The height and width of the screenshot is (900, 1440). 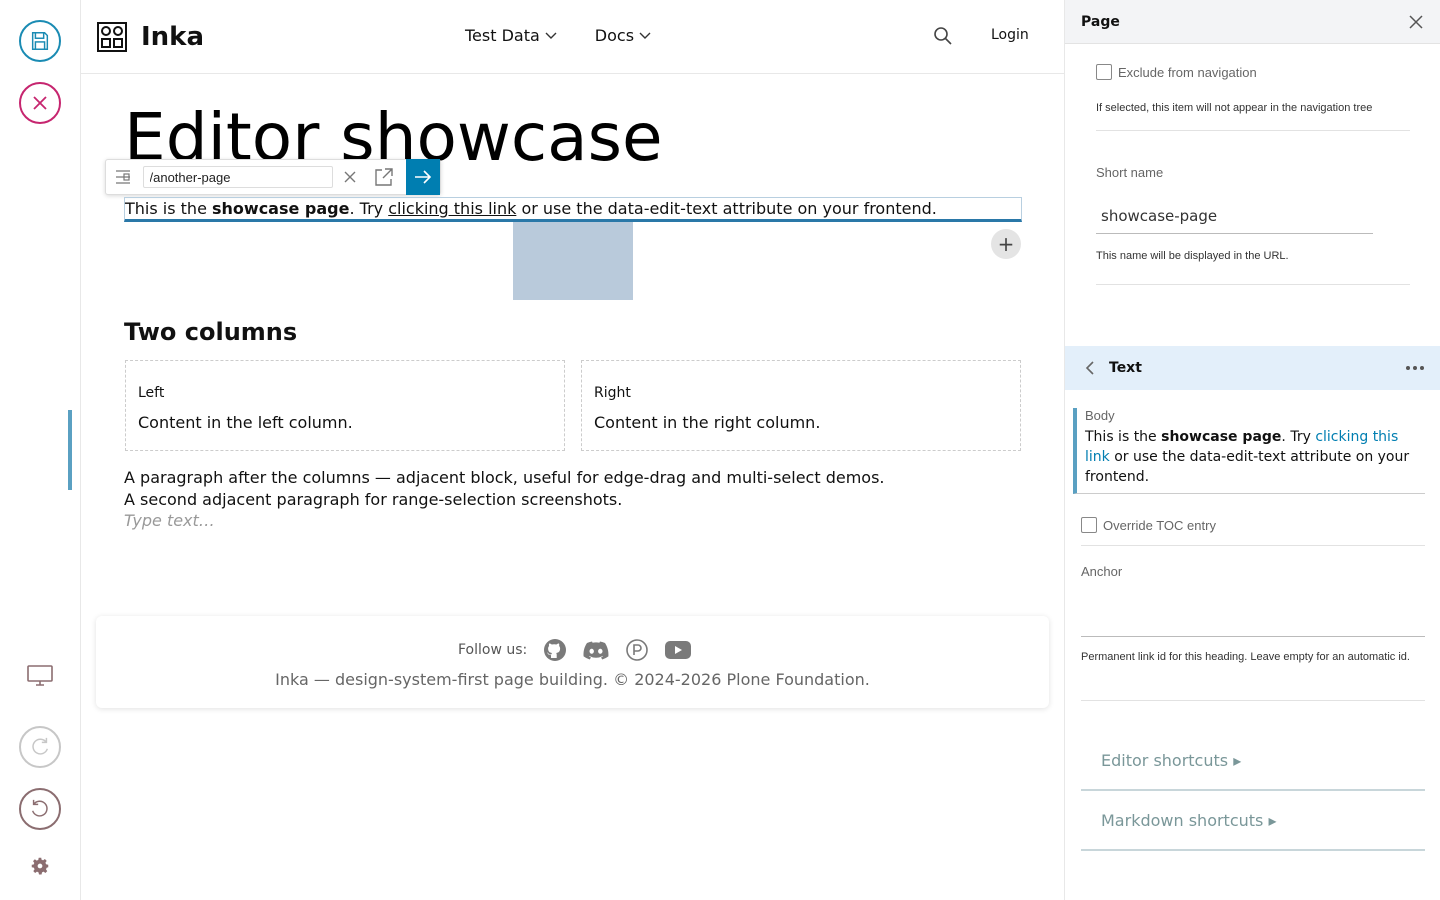 I want to click on github-icon, so click(x=555, y=650).